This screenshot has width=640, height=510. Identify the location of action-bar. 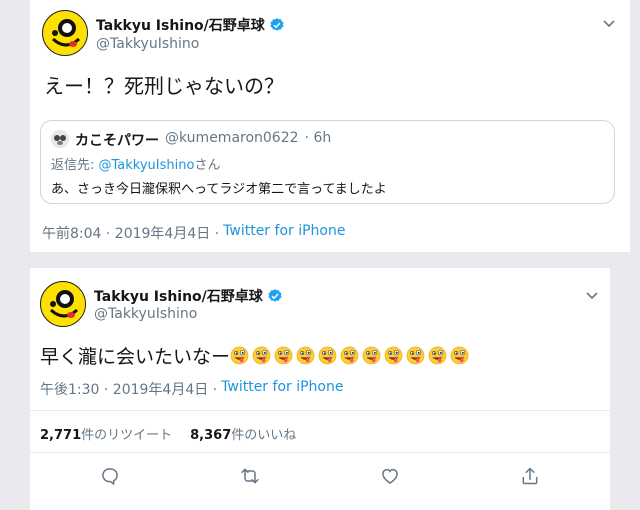
(320, 476).